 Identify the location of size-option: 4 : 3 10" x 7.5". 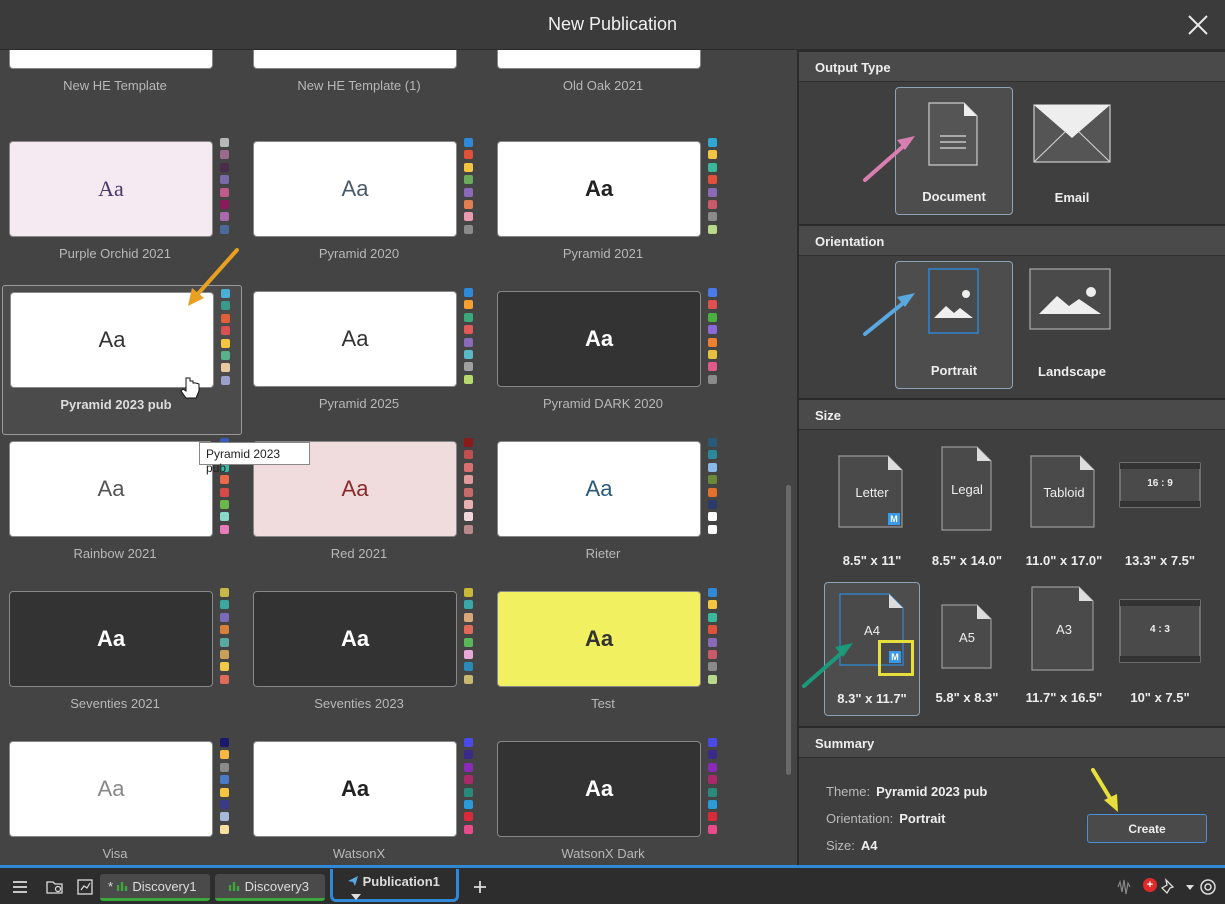
(1160, 649).